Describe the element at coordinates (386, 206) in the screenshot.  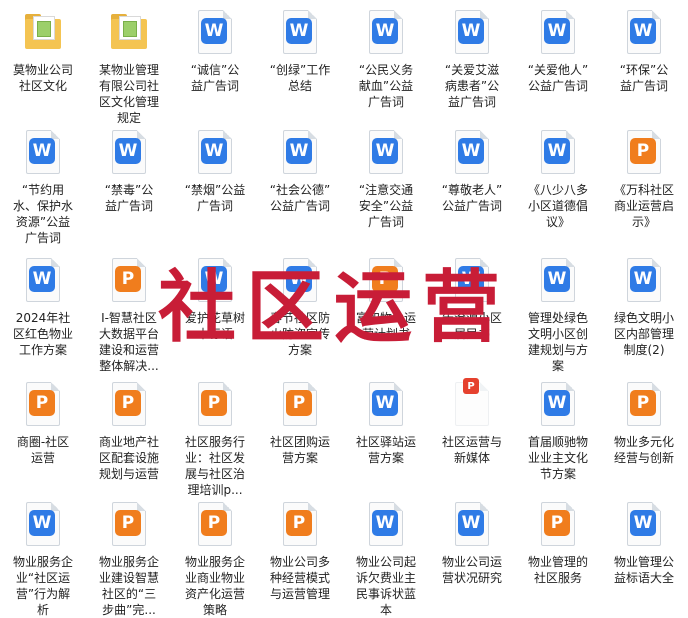
I see `file-name-line: 安全”公益` at that location.